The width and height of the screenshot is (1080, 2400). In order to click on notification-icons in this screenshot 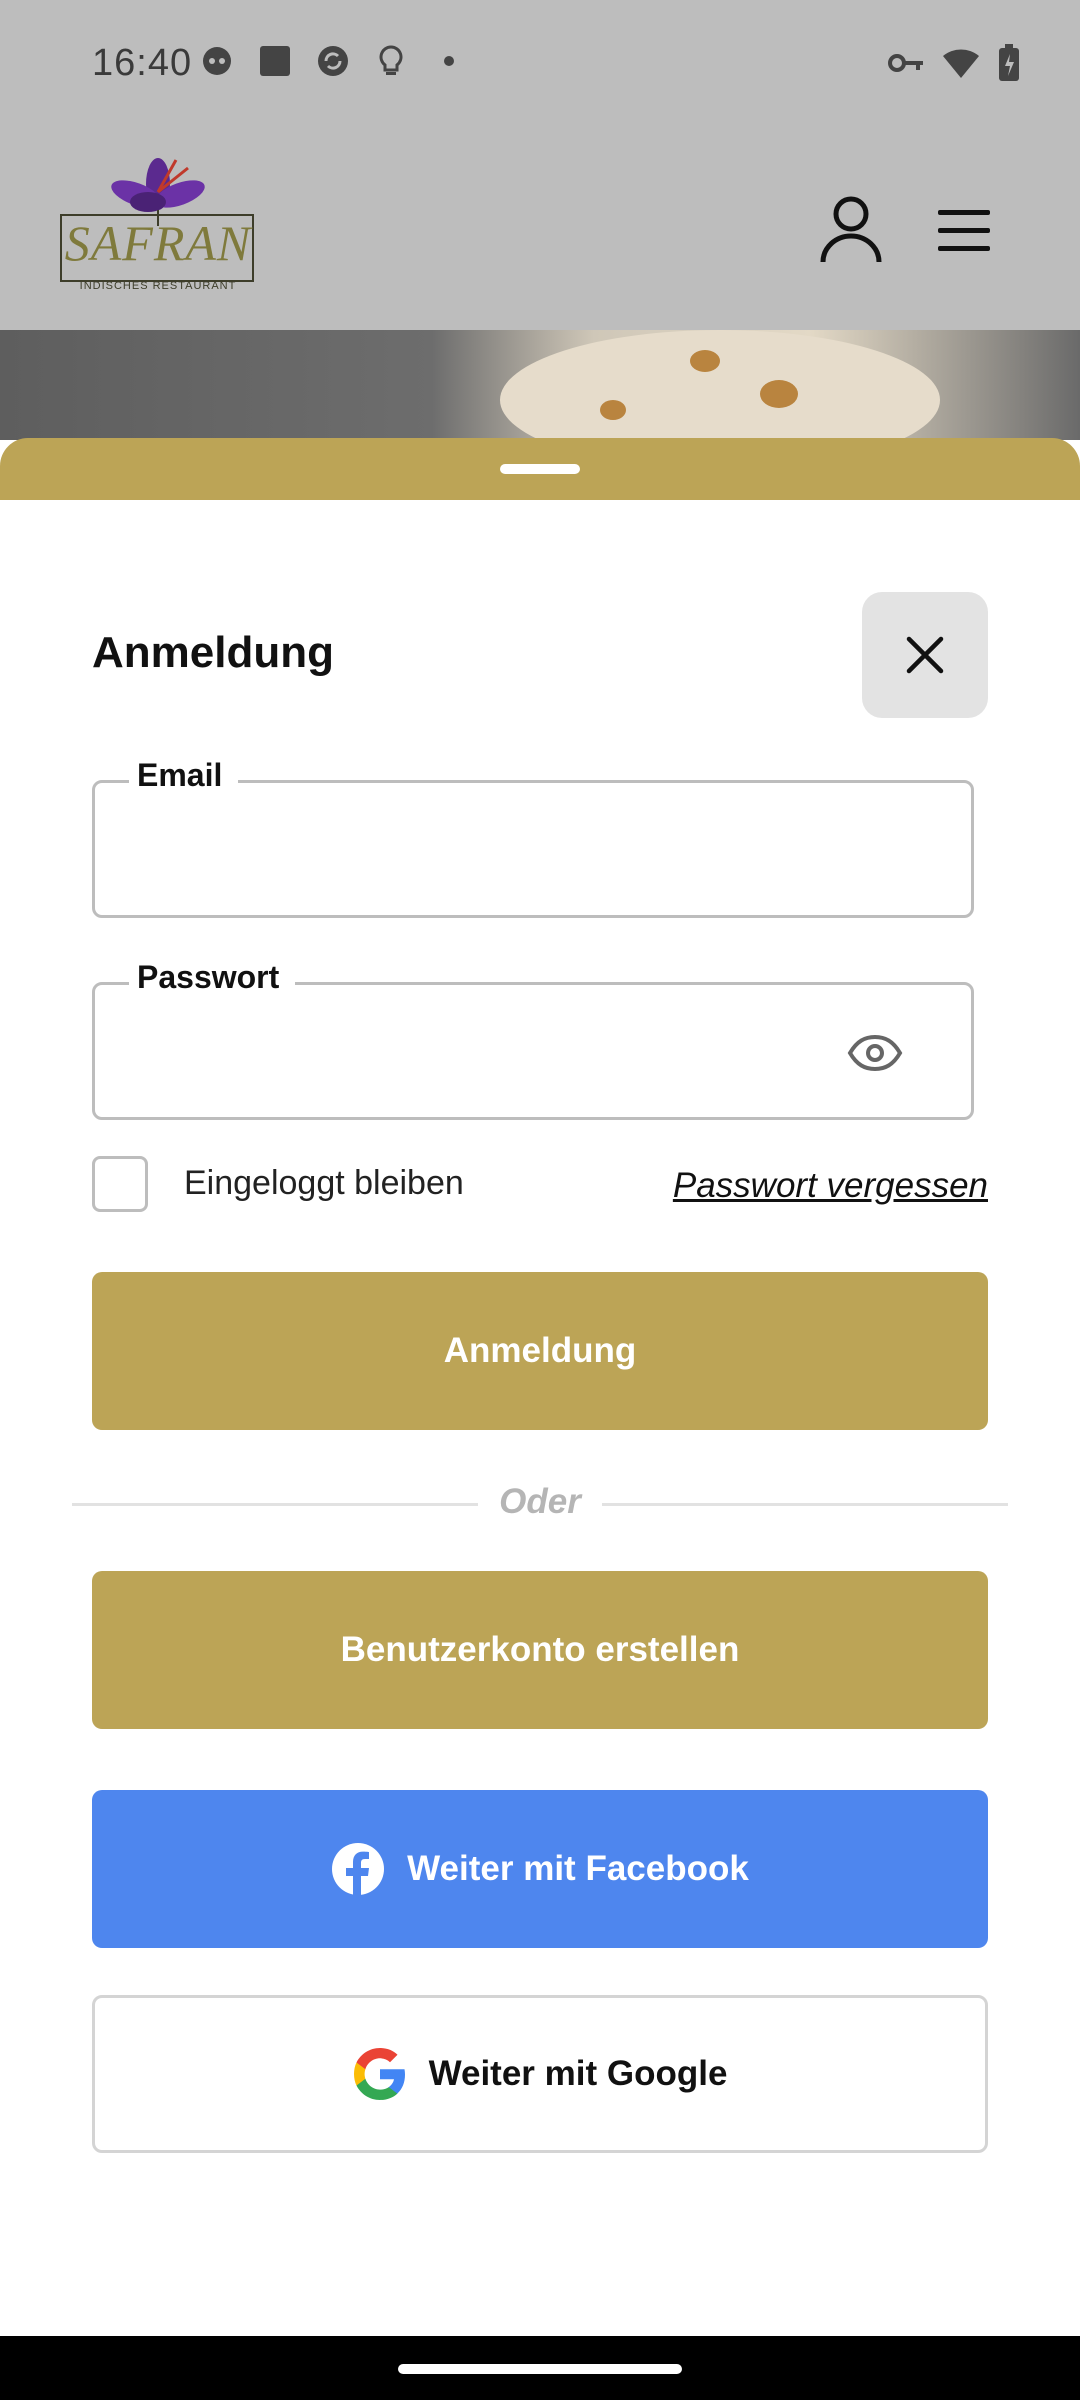, I will do `click(333, 61)`.